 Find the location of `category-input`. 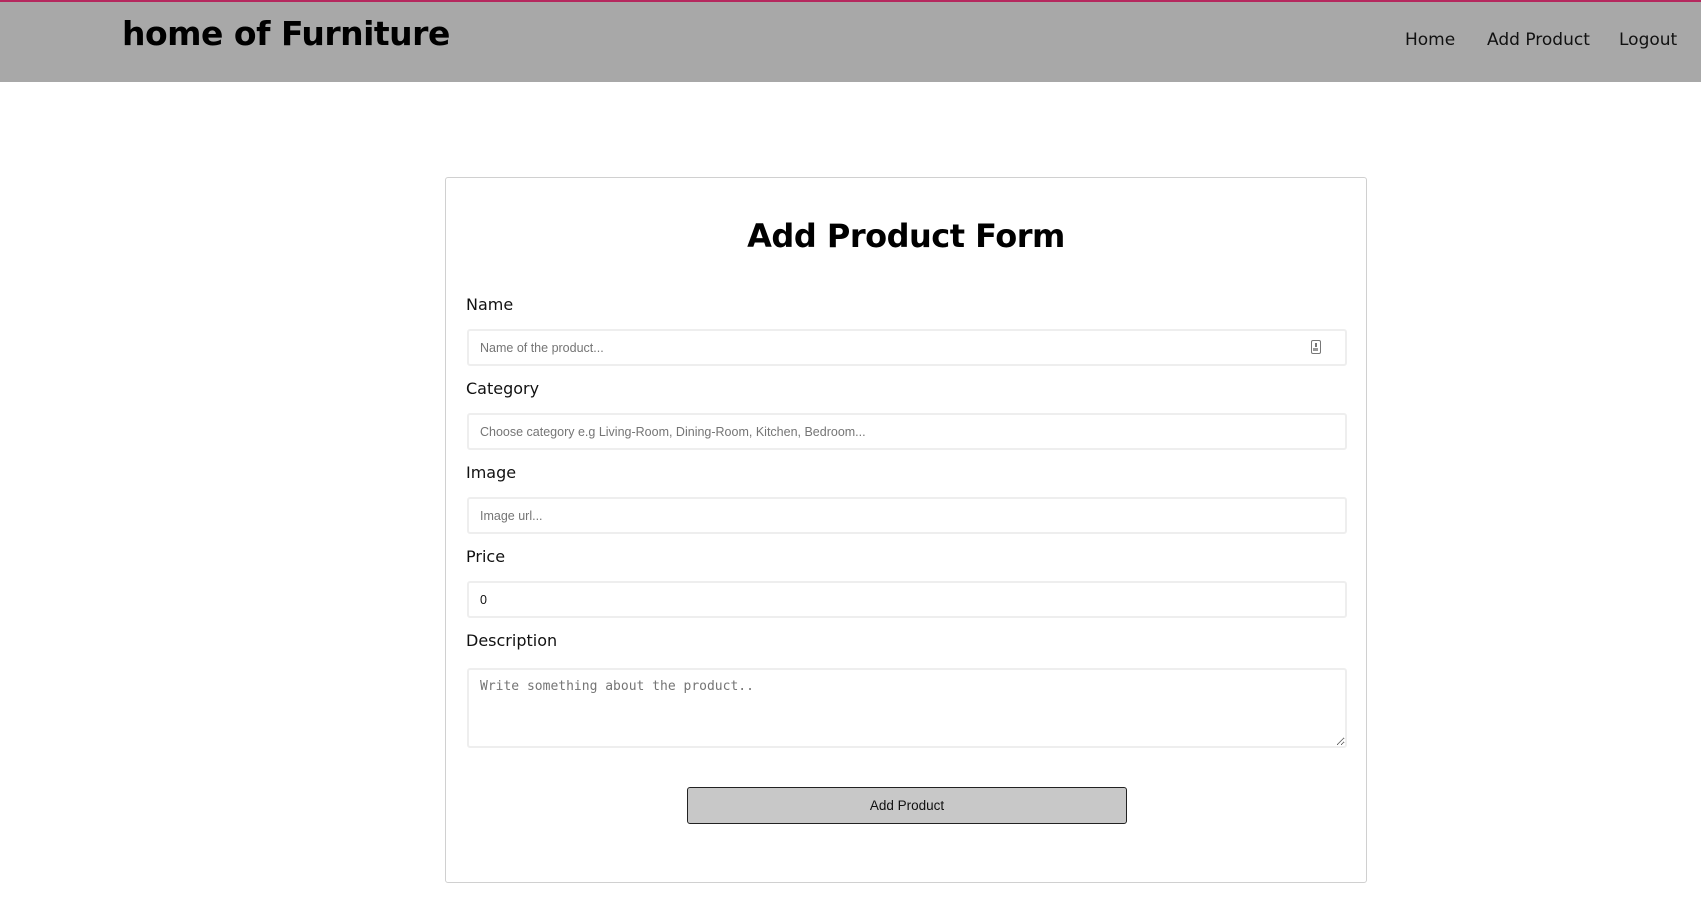

category-input is located at coordinates (907, 431).